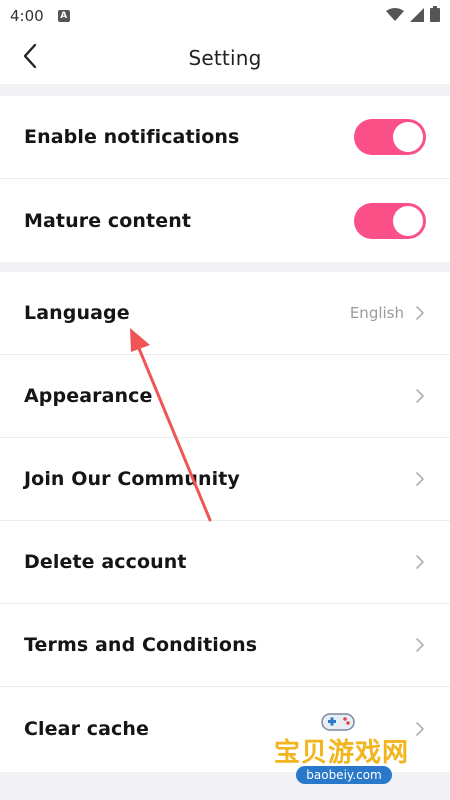 The width and height of the screenshot is (450, 800). I want to click on enable-notifications-row: Enable notifications, so click(225, 137).